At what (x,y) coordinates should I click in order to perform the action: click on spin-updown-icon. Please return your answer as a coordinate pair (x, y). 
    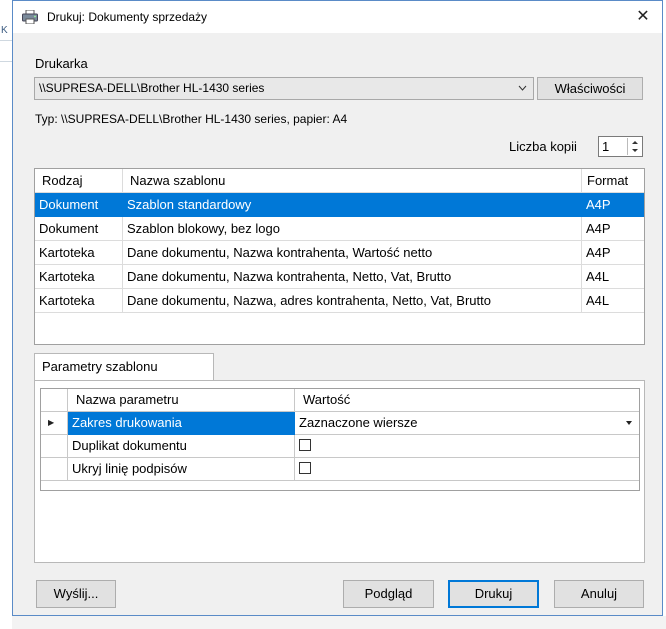
    Looking at the image, I should click on (634, 146).